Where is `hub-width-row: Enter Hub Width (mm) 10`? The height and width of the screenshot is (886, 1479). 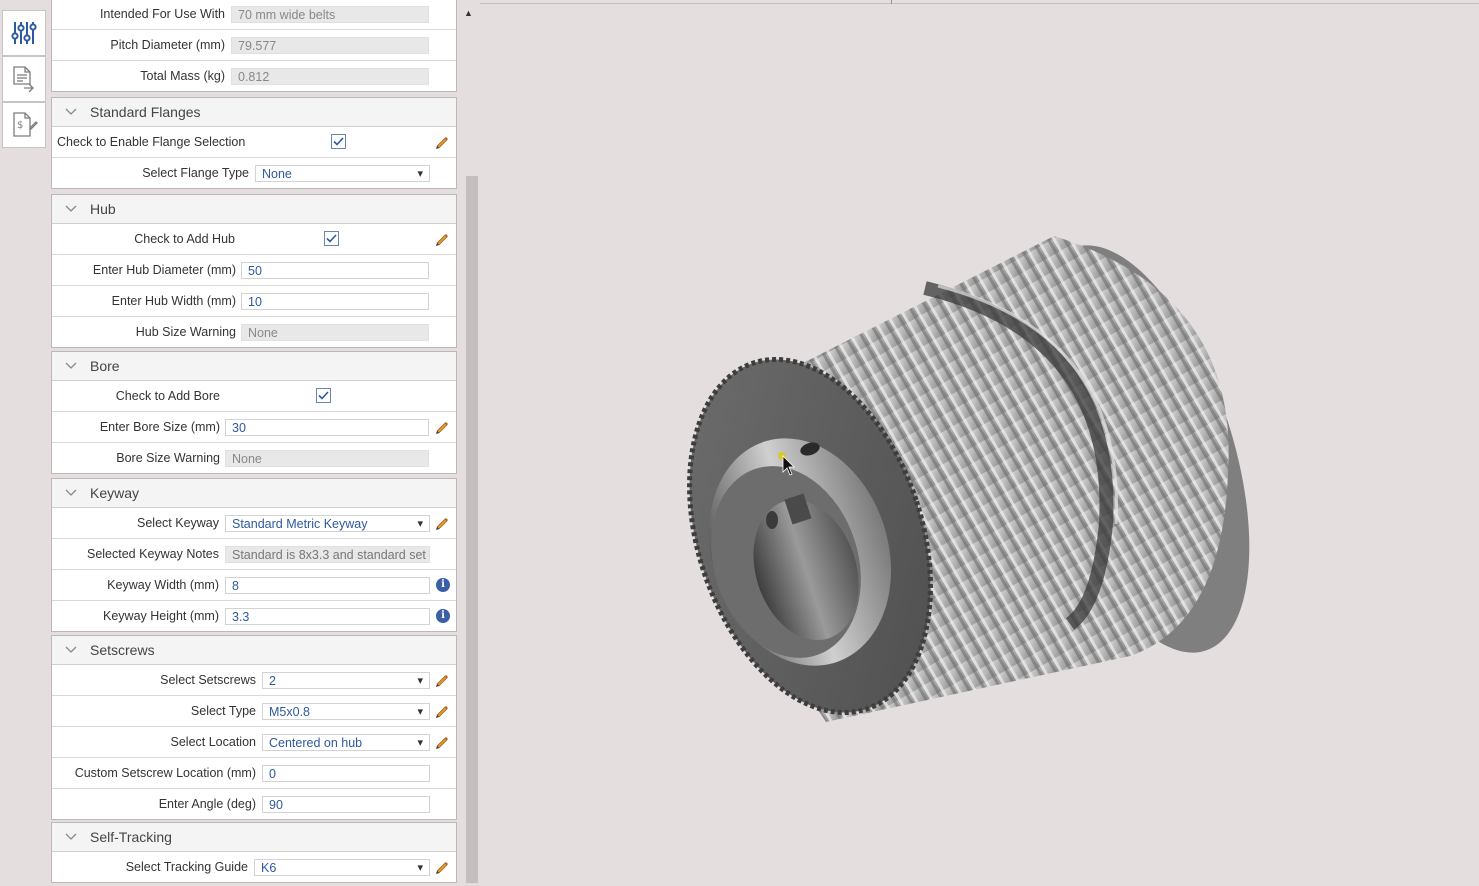 hub-width-row: Enter Hub Width (mm) 10 is located at coordinates (254, 301).